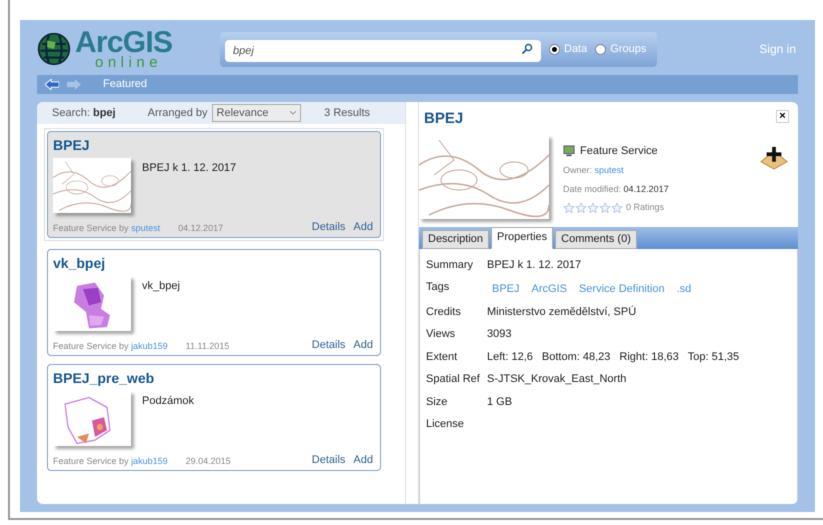 The height and width of the screenshot is (525, 823). I want to click on close-button: ×, so click(782, 116).